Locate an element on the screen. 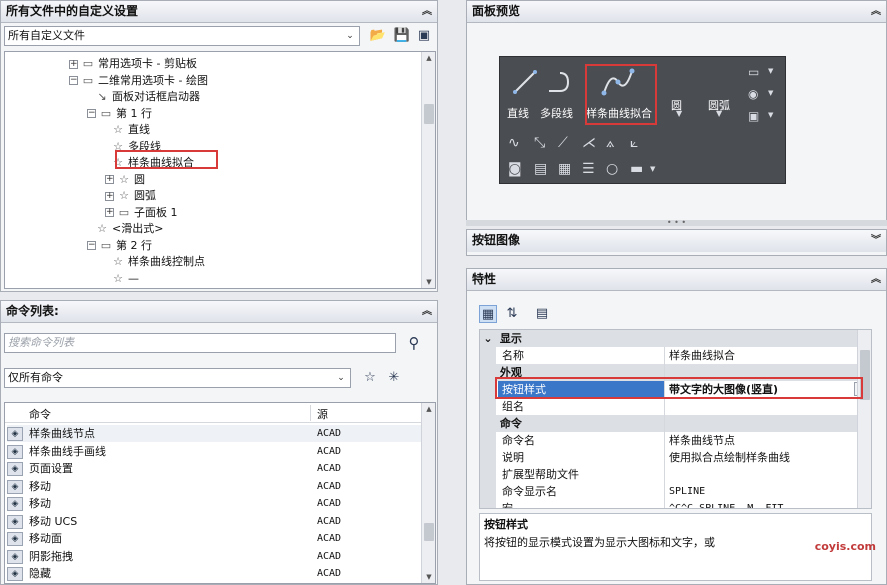 Image resolution: width=887 pixels, height=585 pixels. command-row: ◈ 样条曲线手画线 ACAD is located at coordinates (214, 451).